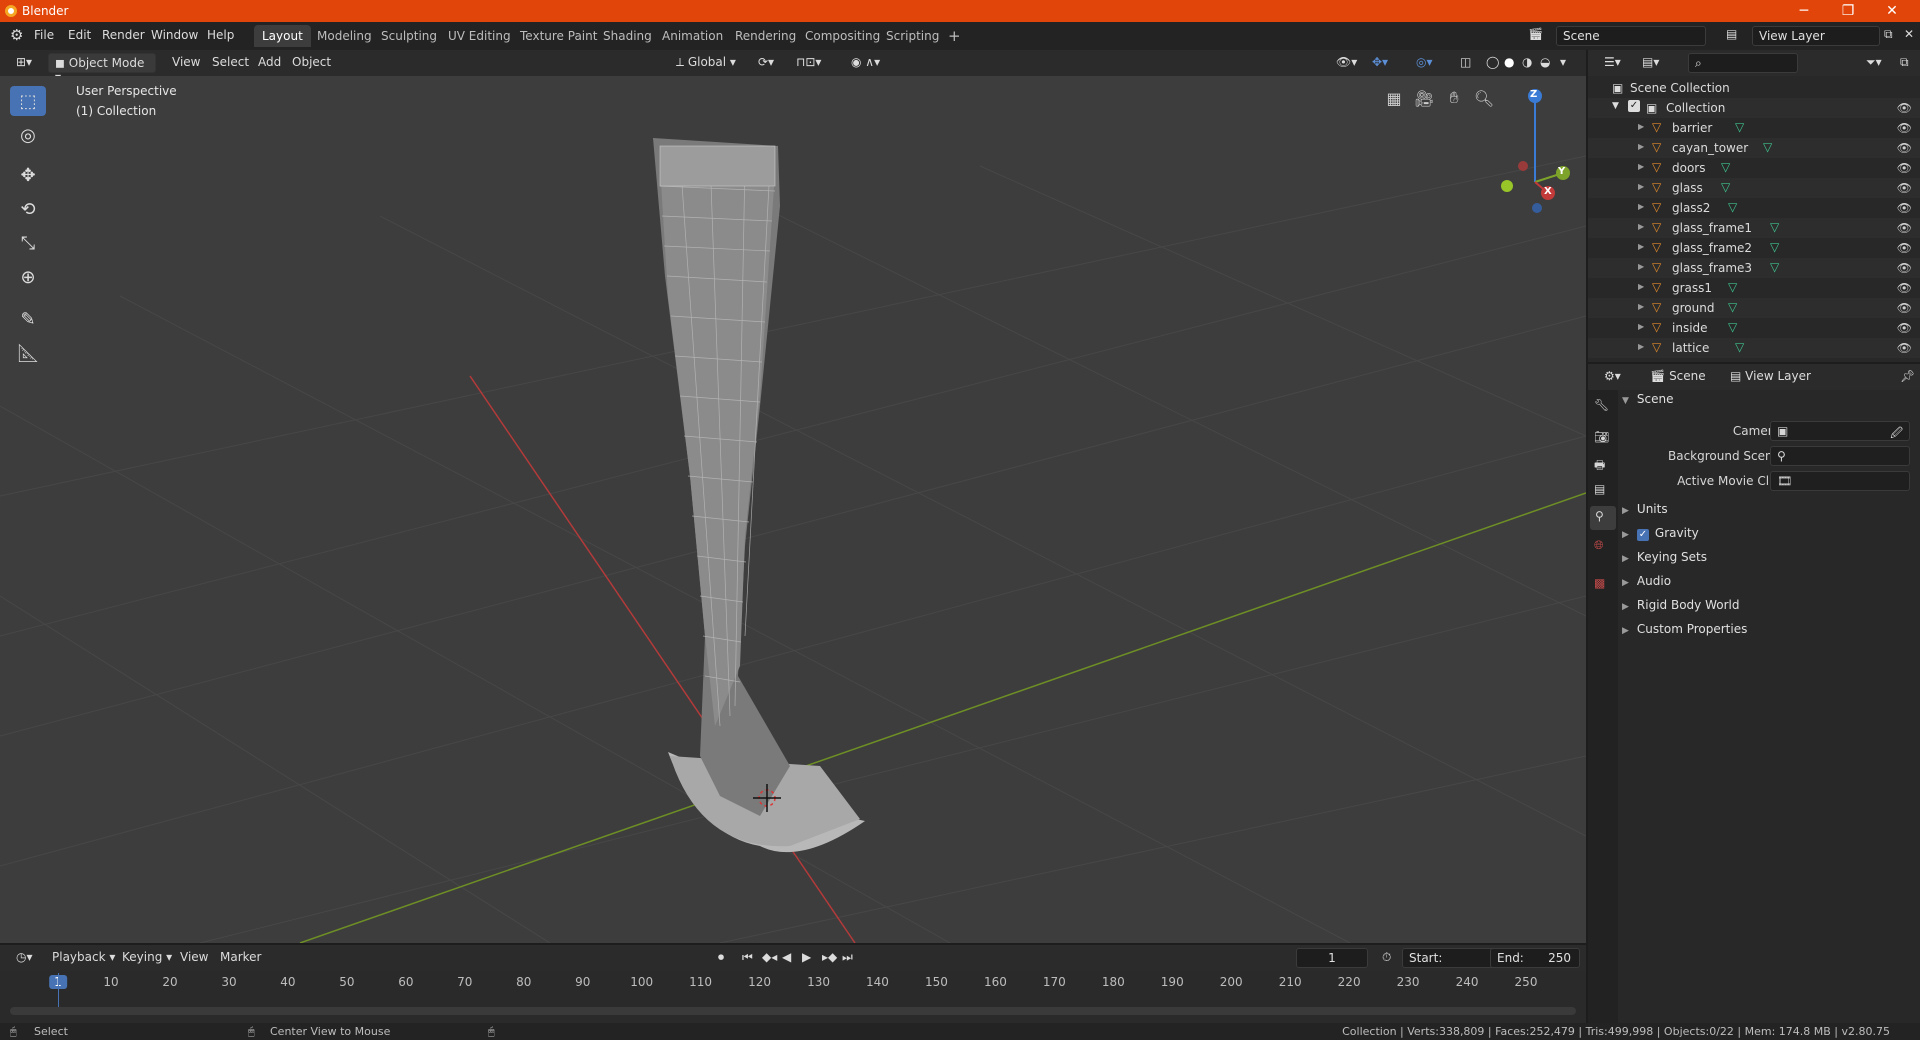 Image resolution: width=1920 pixels, height=1040 pixels. Describe the element at coordinates (1535, 958) in the screenshot. I see `end-frame-field: End: 250` at that location.